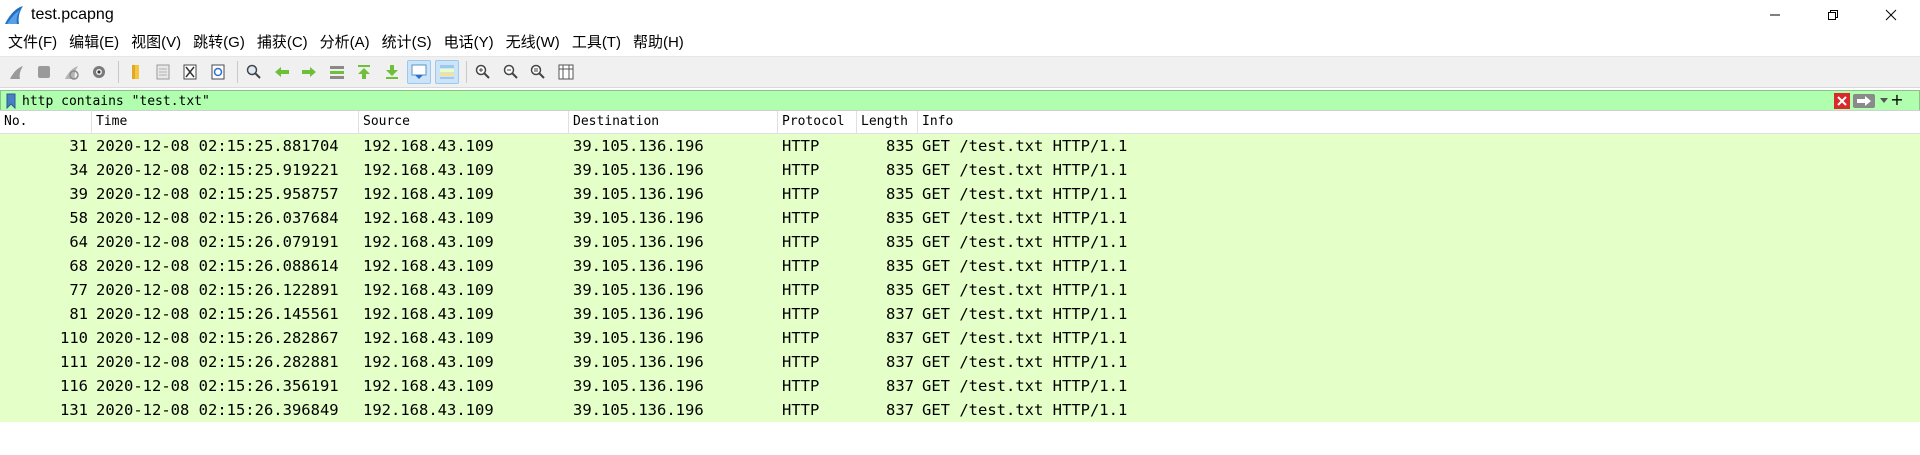 The height and width of the screenshot is (455, 1920). I want to click on packet-time: 2020-12-08 02:15:25.958757, so click(217, 194).